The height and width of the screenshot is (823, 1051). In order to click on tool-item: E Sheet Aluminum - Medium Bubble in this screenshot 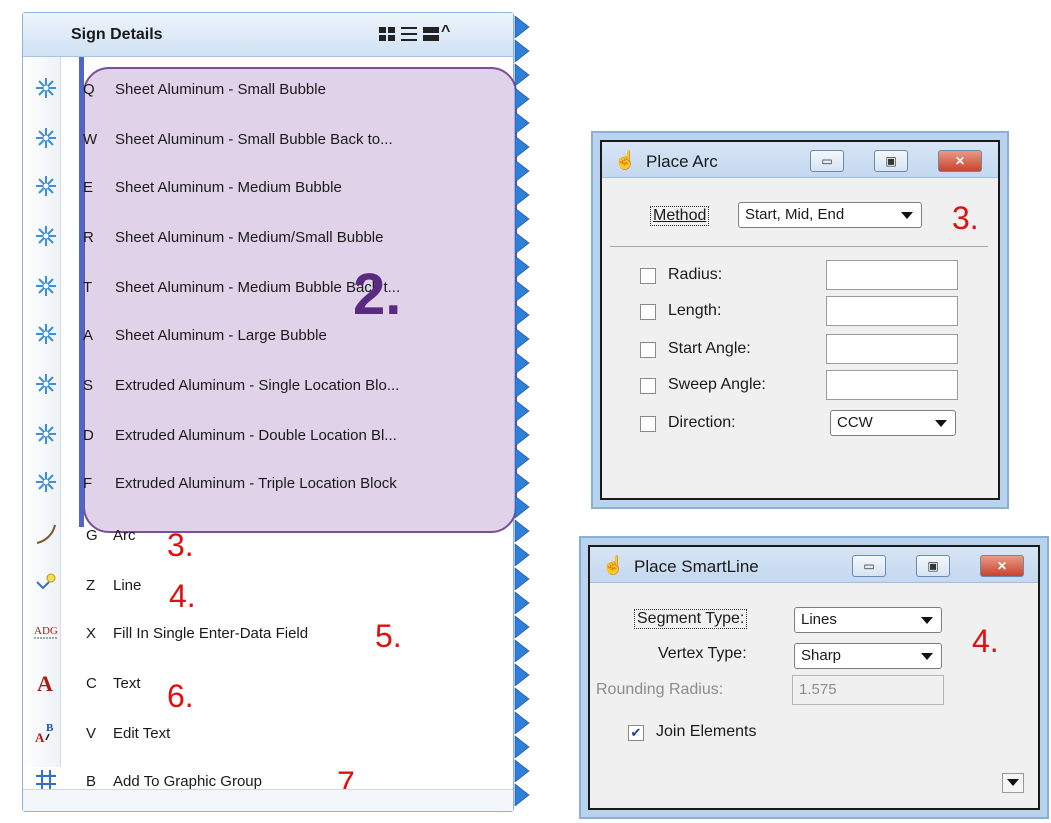, I will do `click(268, 186)`.